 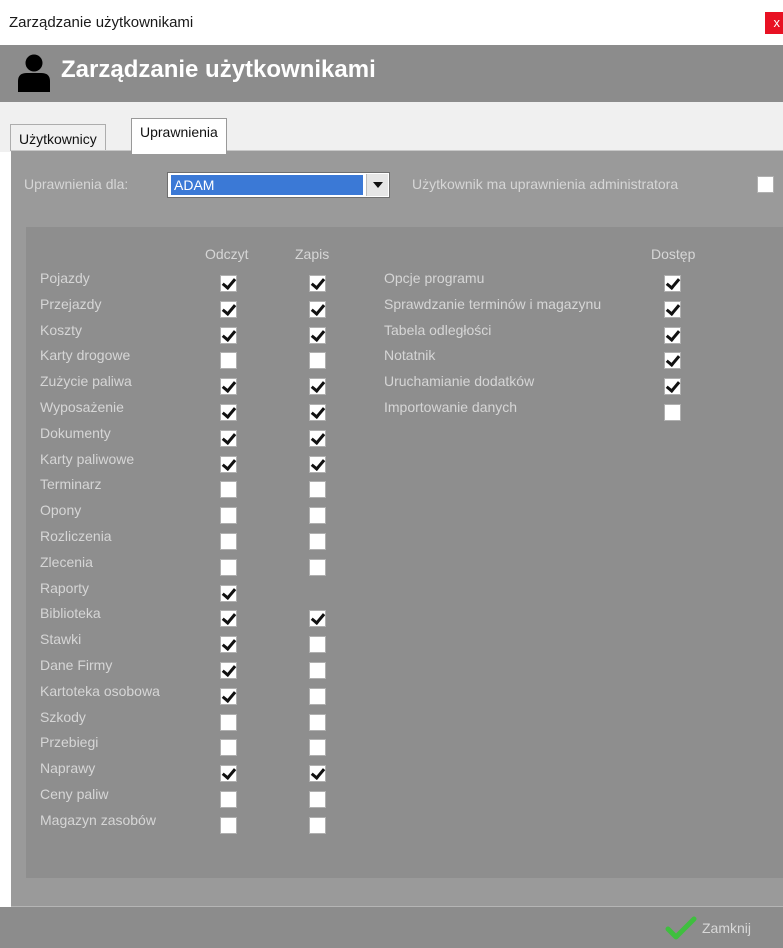 I want to click on column-header-read: Odczyt, so click(x=227, y=254).